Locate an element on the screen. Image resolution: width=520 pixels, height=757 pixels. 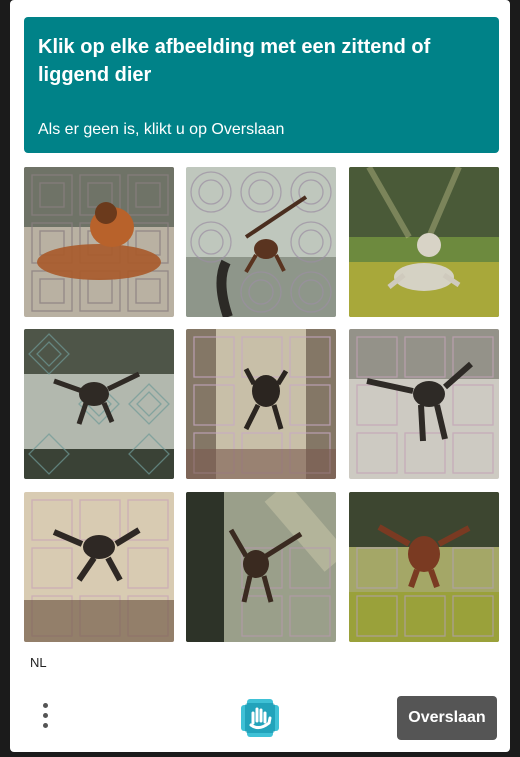
monkey-hanging-image is located at coordinates (261, 567).